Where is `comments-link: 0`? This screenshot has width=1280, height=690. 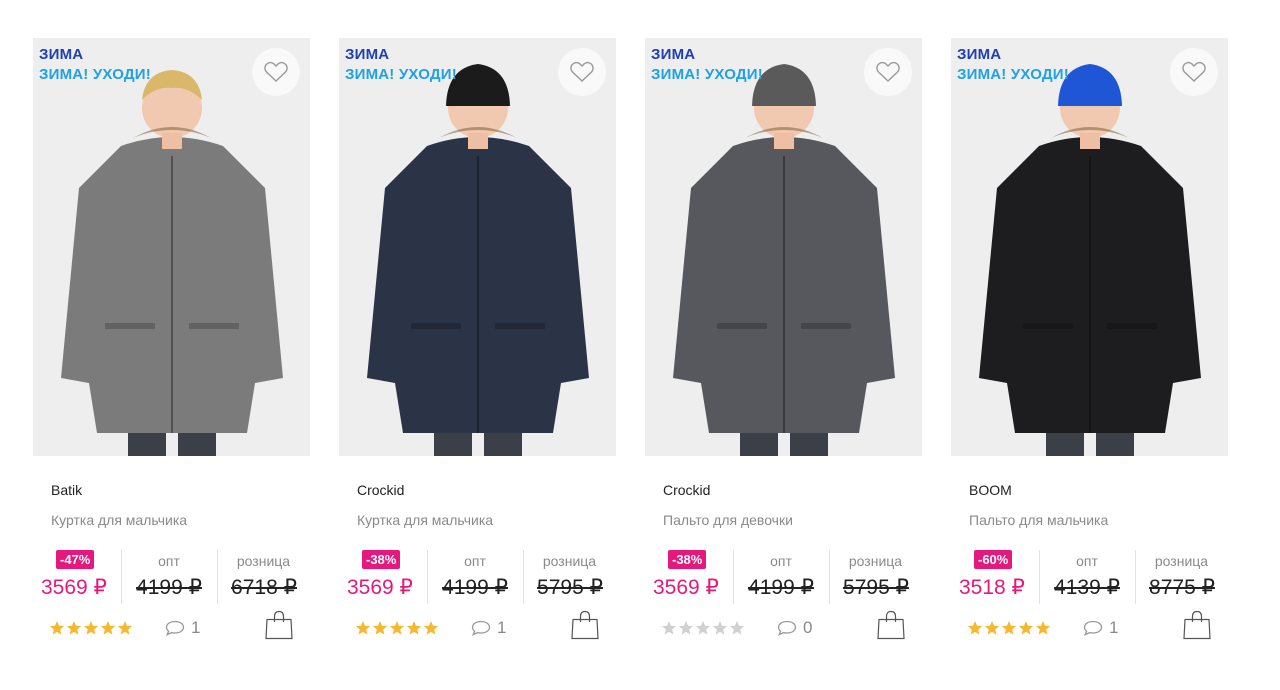 comments-link: 0 is located at coordinates (794, 628).